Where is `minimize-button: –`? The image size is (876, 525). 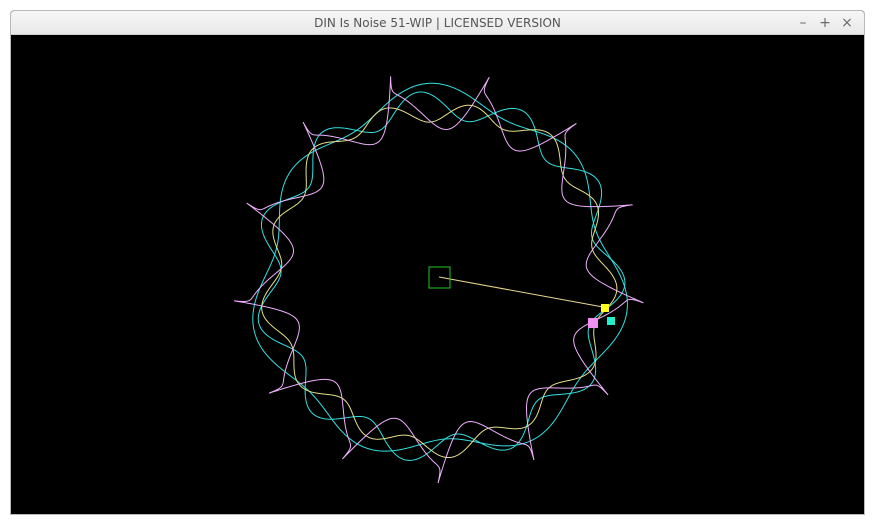
minimize-button: – is located at coordinates (803, 23).